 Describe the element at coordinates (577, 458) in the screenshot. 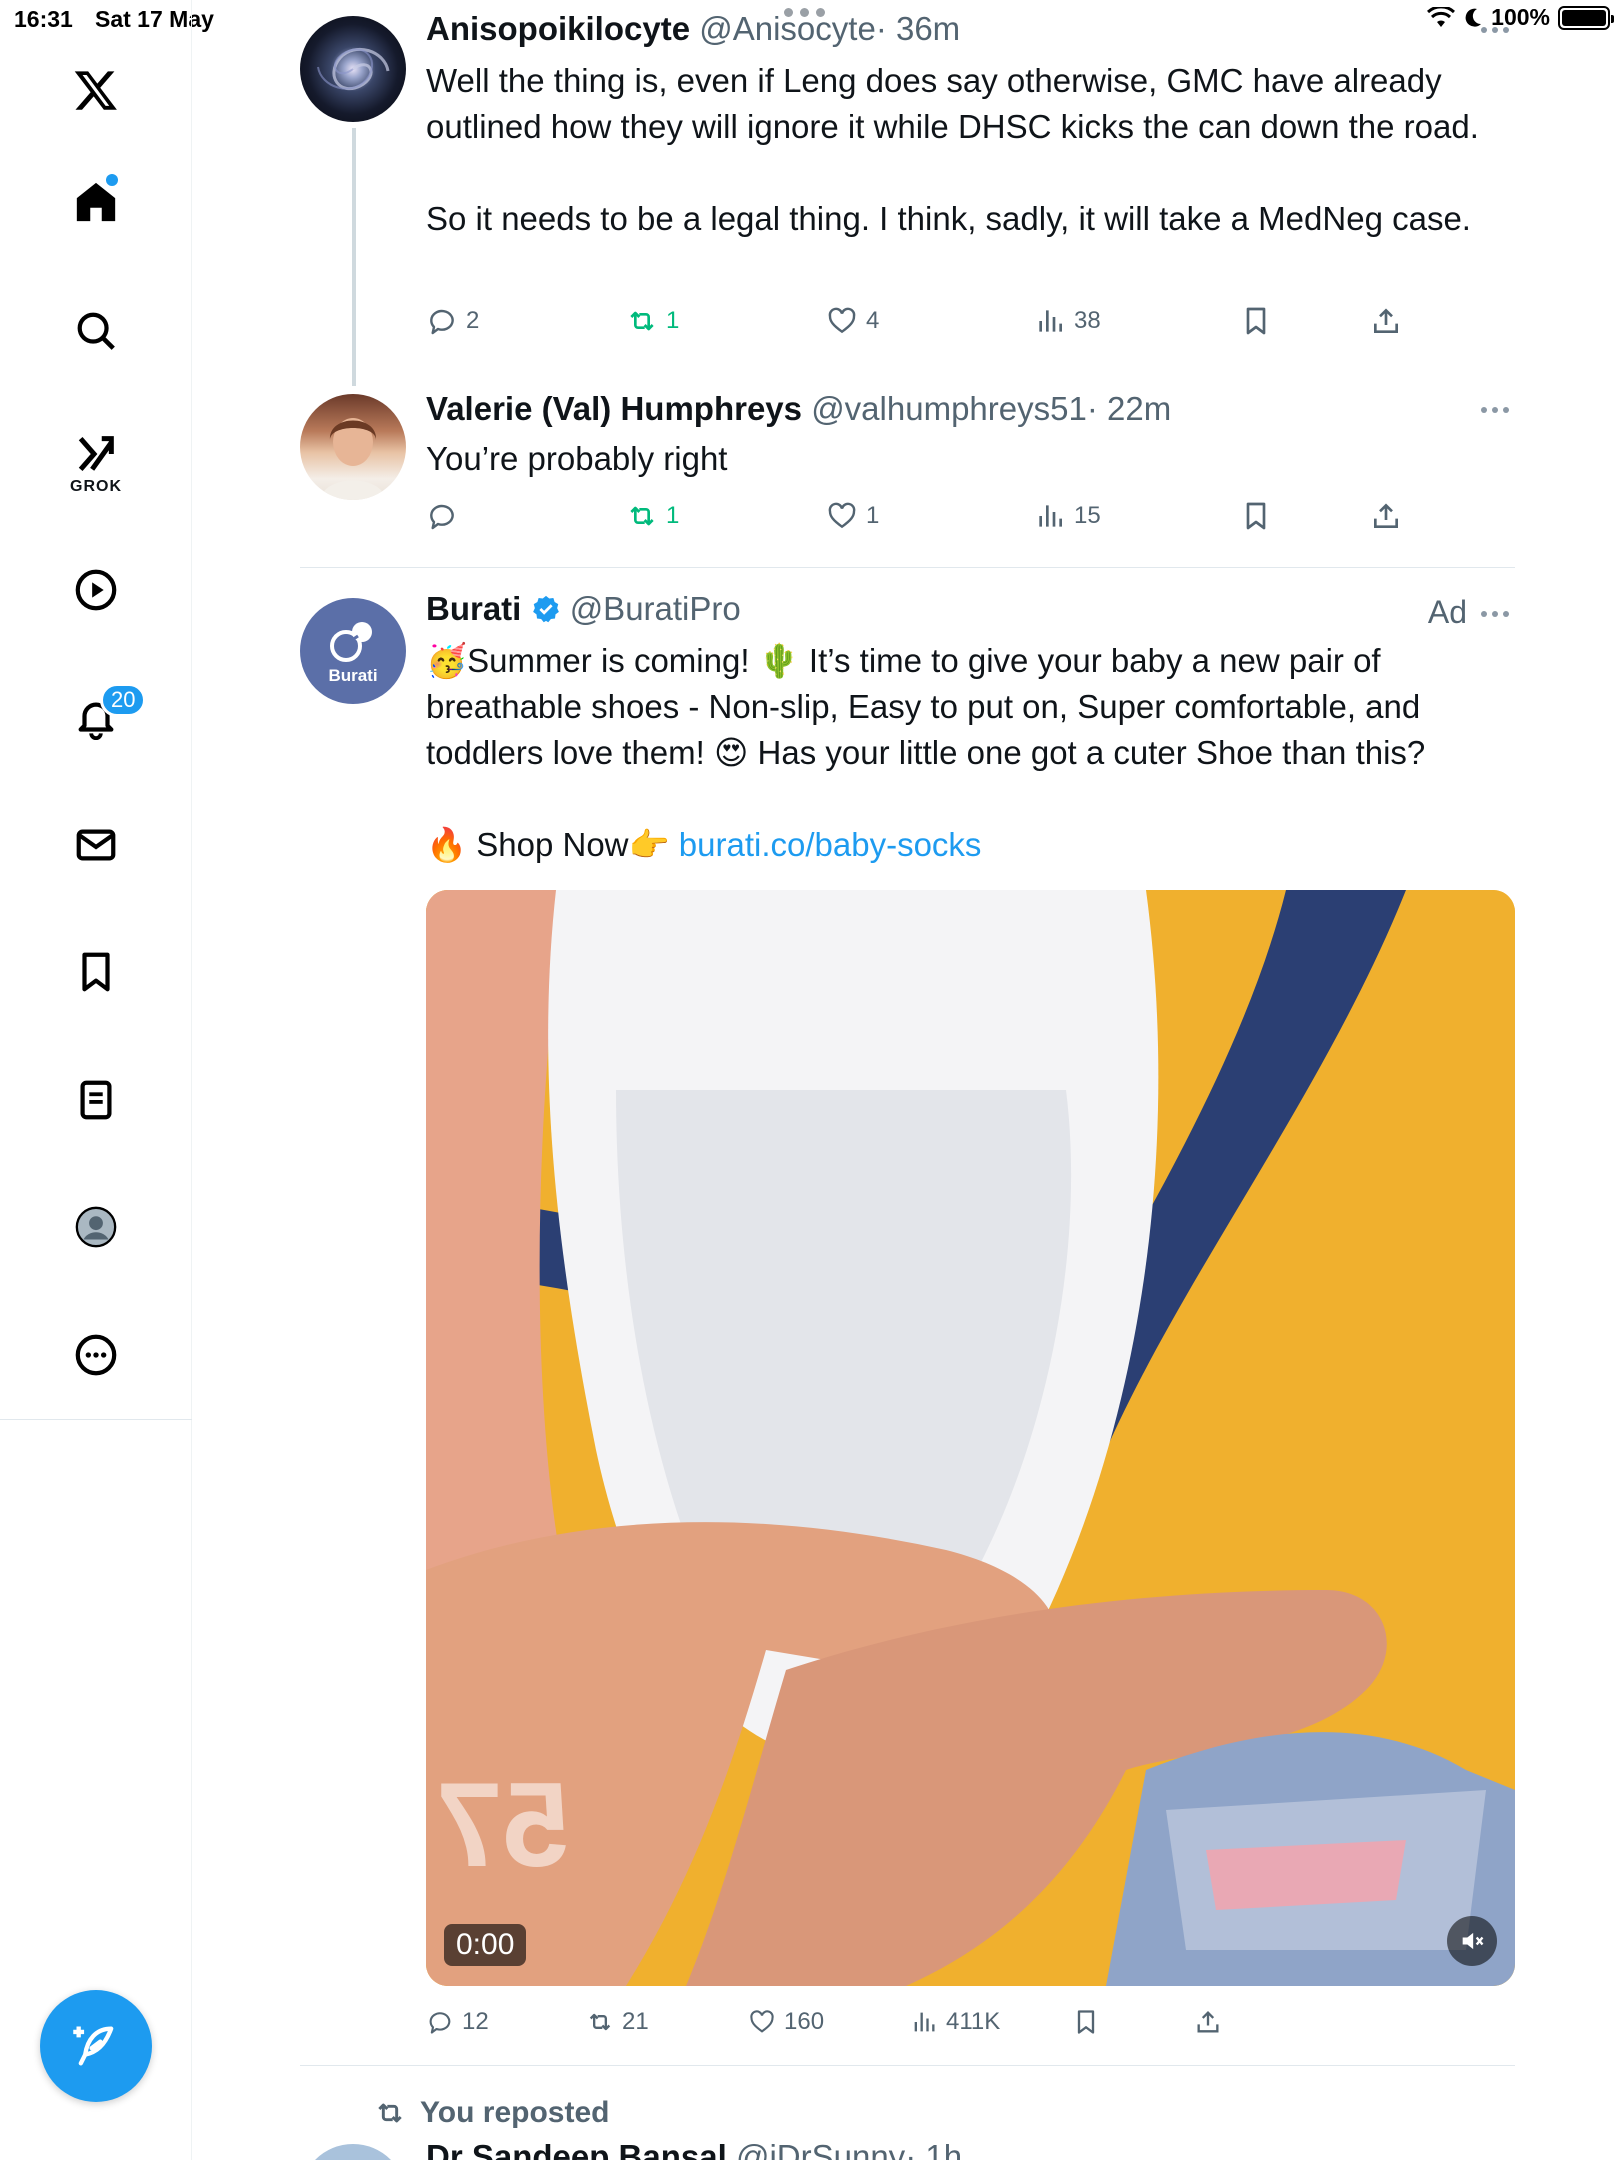

I see `tweet-text: You’re probably right` at that location.